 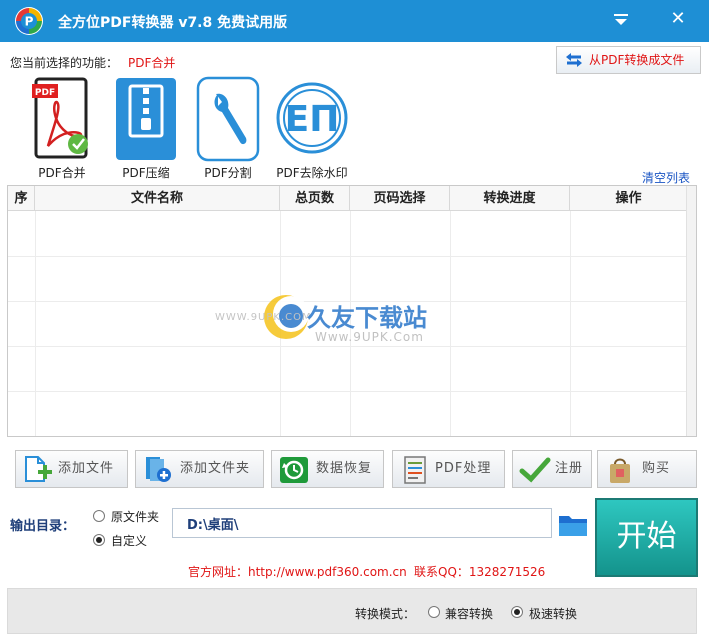 What do you see at coordinates (99, 516) in the screenshot?
I see `source-folder-radio` at bounding box center [99, 516].